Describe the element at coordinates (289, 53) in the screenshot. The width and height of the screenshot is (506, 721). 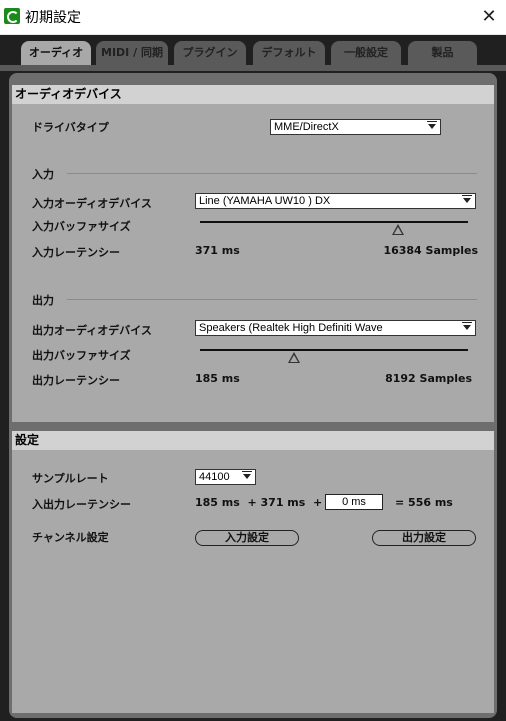
I see `tab-defaults: デフォルト` at that location.